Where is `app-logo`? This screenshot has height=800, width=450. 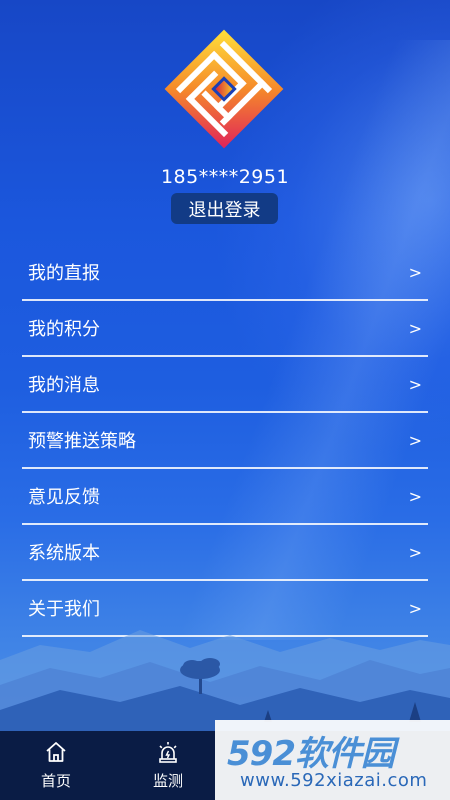
app-logo is located at coordinates (224, 89).